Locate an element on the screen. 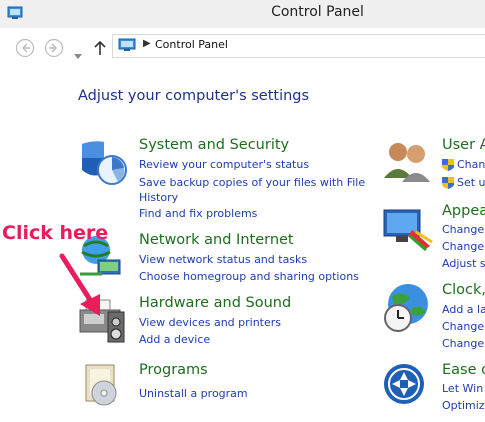 The width and height of the screenshot is (485, 422). recent-locations-dropdown-icon is located at coordinates (78, 54).